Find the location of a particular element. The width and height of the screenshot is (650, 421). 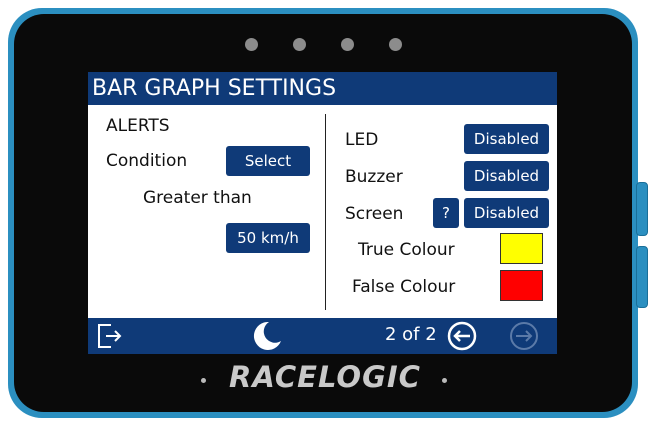

arrow-right-icon is located at coordinates (524, 336).